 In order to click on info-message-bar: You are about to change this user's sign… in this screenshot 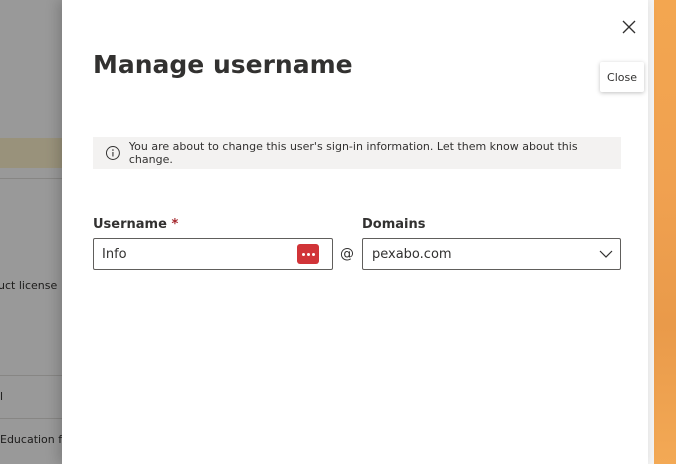, I will do `click(357, 153)`.